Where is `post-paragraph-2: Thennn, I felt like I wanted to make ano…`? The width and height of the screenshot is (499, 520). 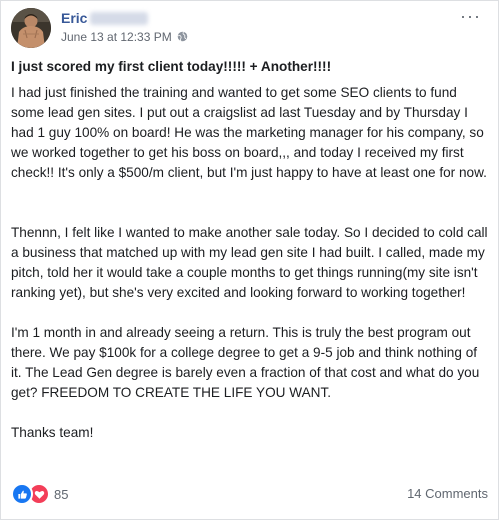
post-paragraph-2: Thennn, I felt like I wanted to make ano… is located at coordinates (249, 262).